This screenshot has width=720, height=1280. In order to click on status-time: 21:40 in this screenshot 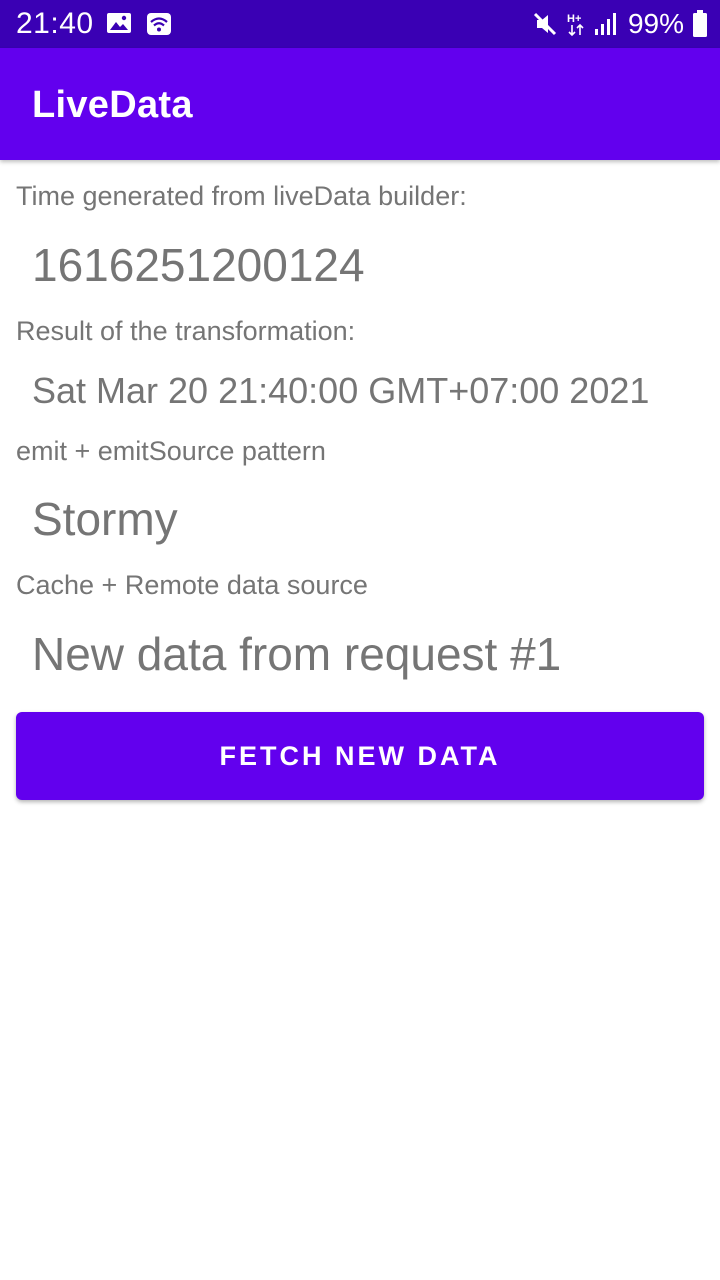, I will do `click(55, 23)`.